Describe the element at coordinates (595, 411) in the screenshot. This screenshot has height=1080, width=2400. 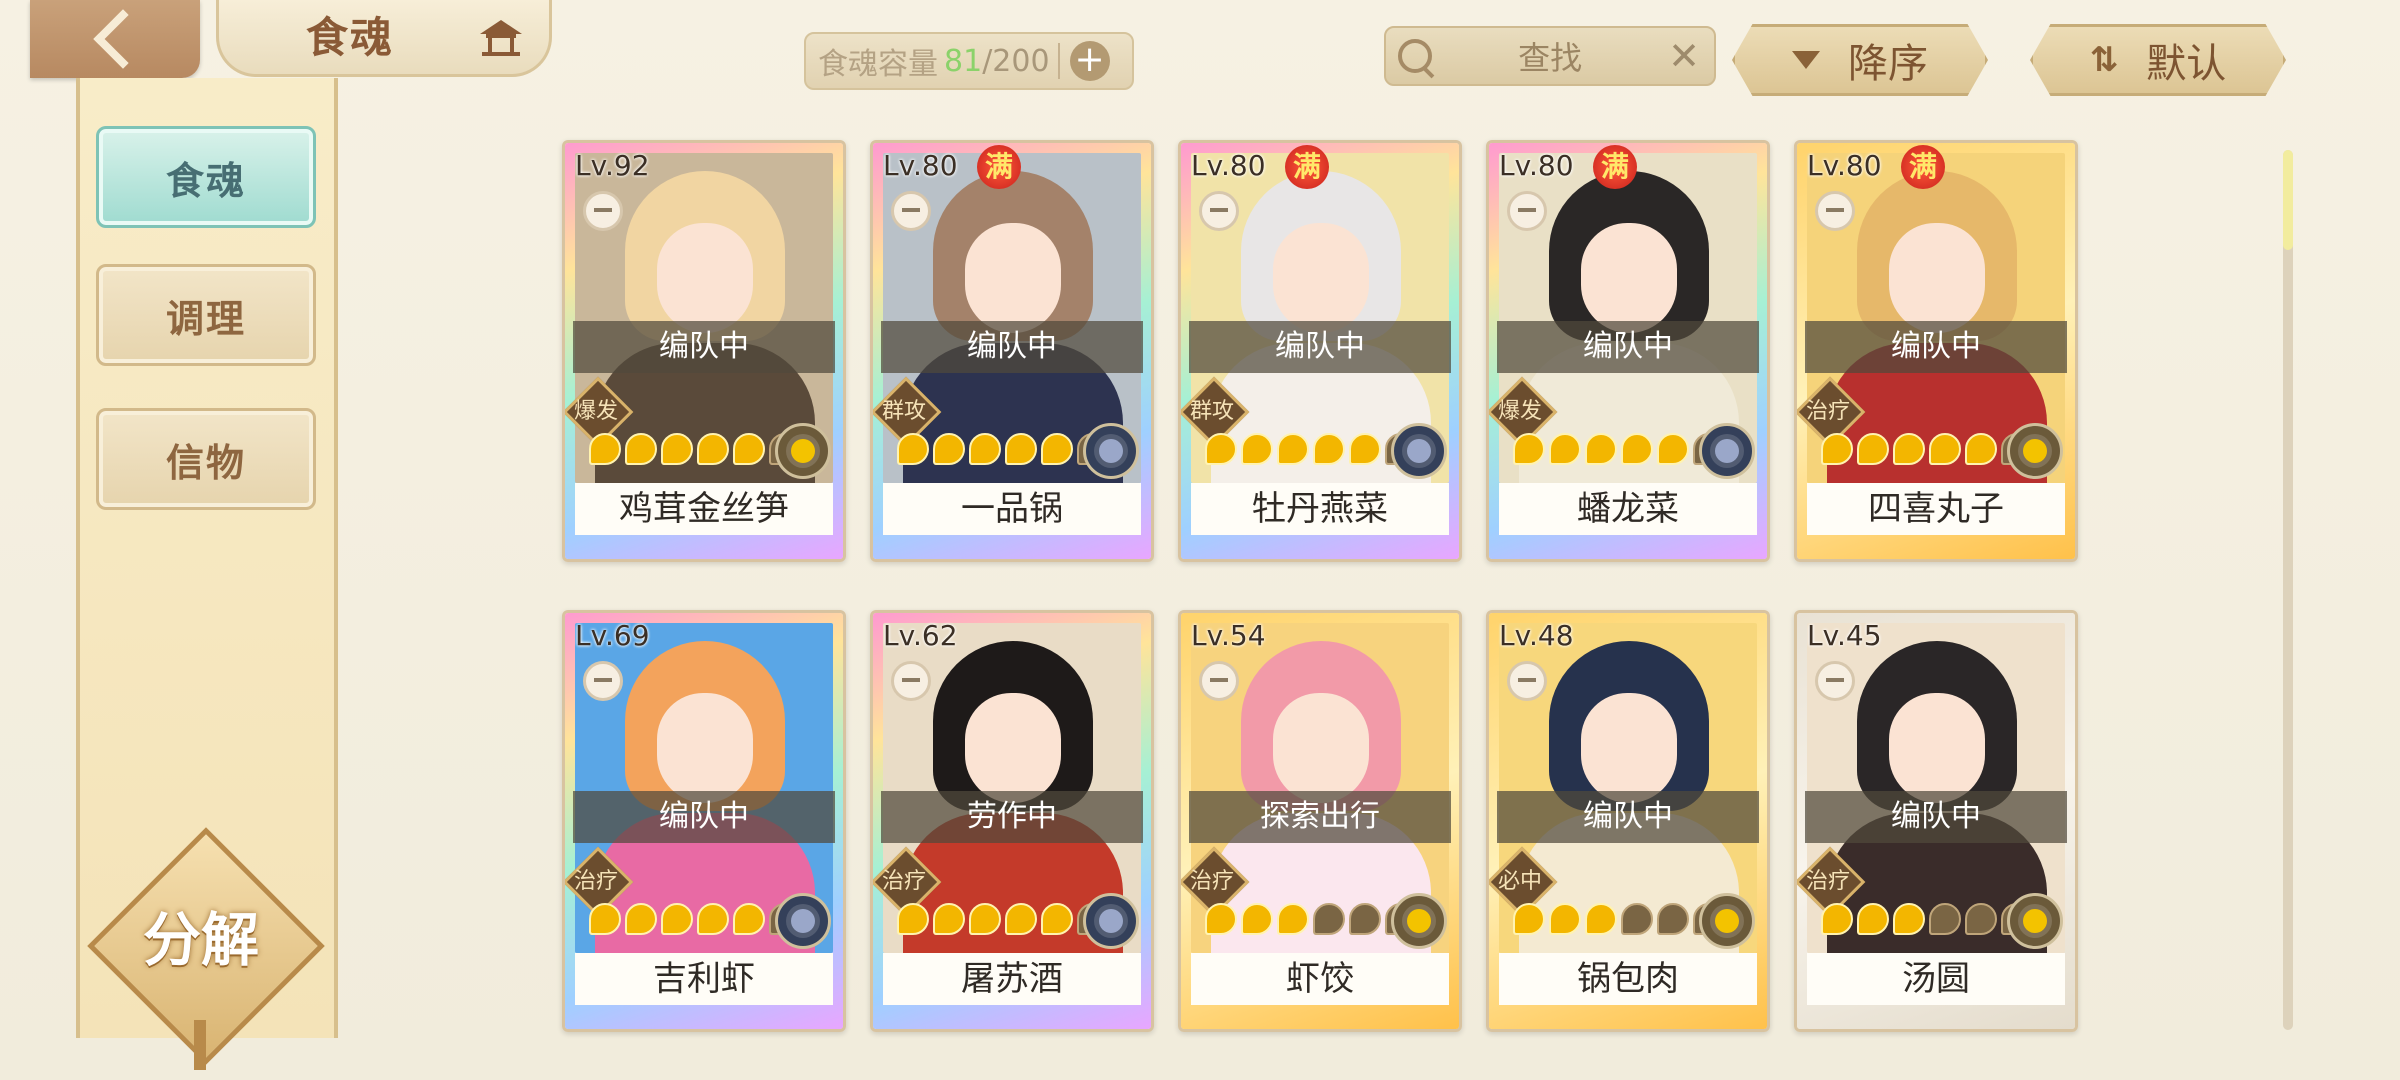
I see `role-label: 爆发` at that location.